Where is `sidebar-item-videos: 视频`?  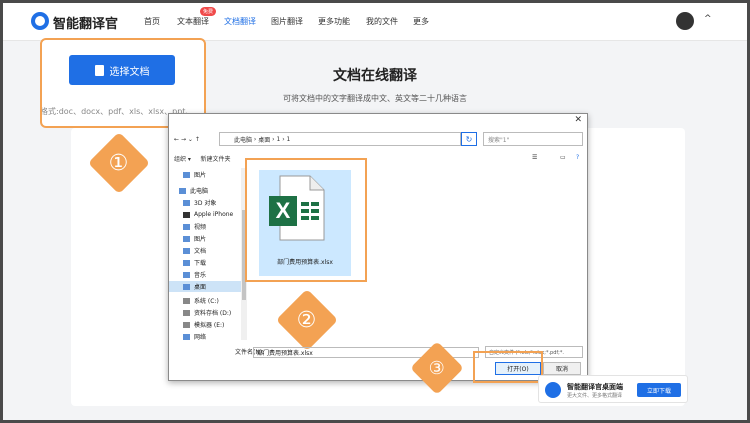 sidebar-item-videos: 视频 is located at coordinates (194, 226).